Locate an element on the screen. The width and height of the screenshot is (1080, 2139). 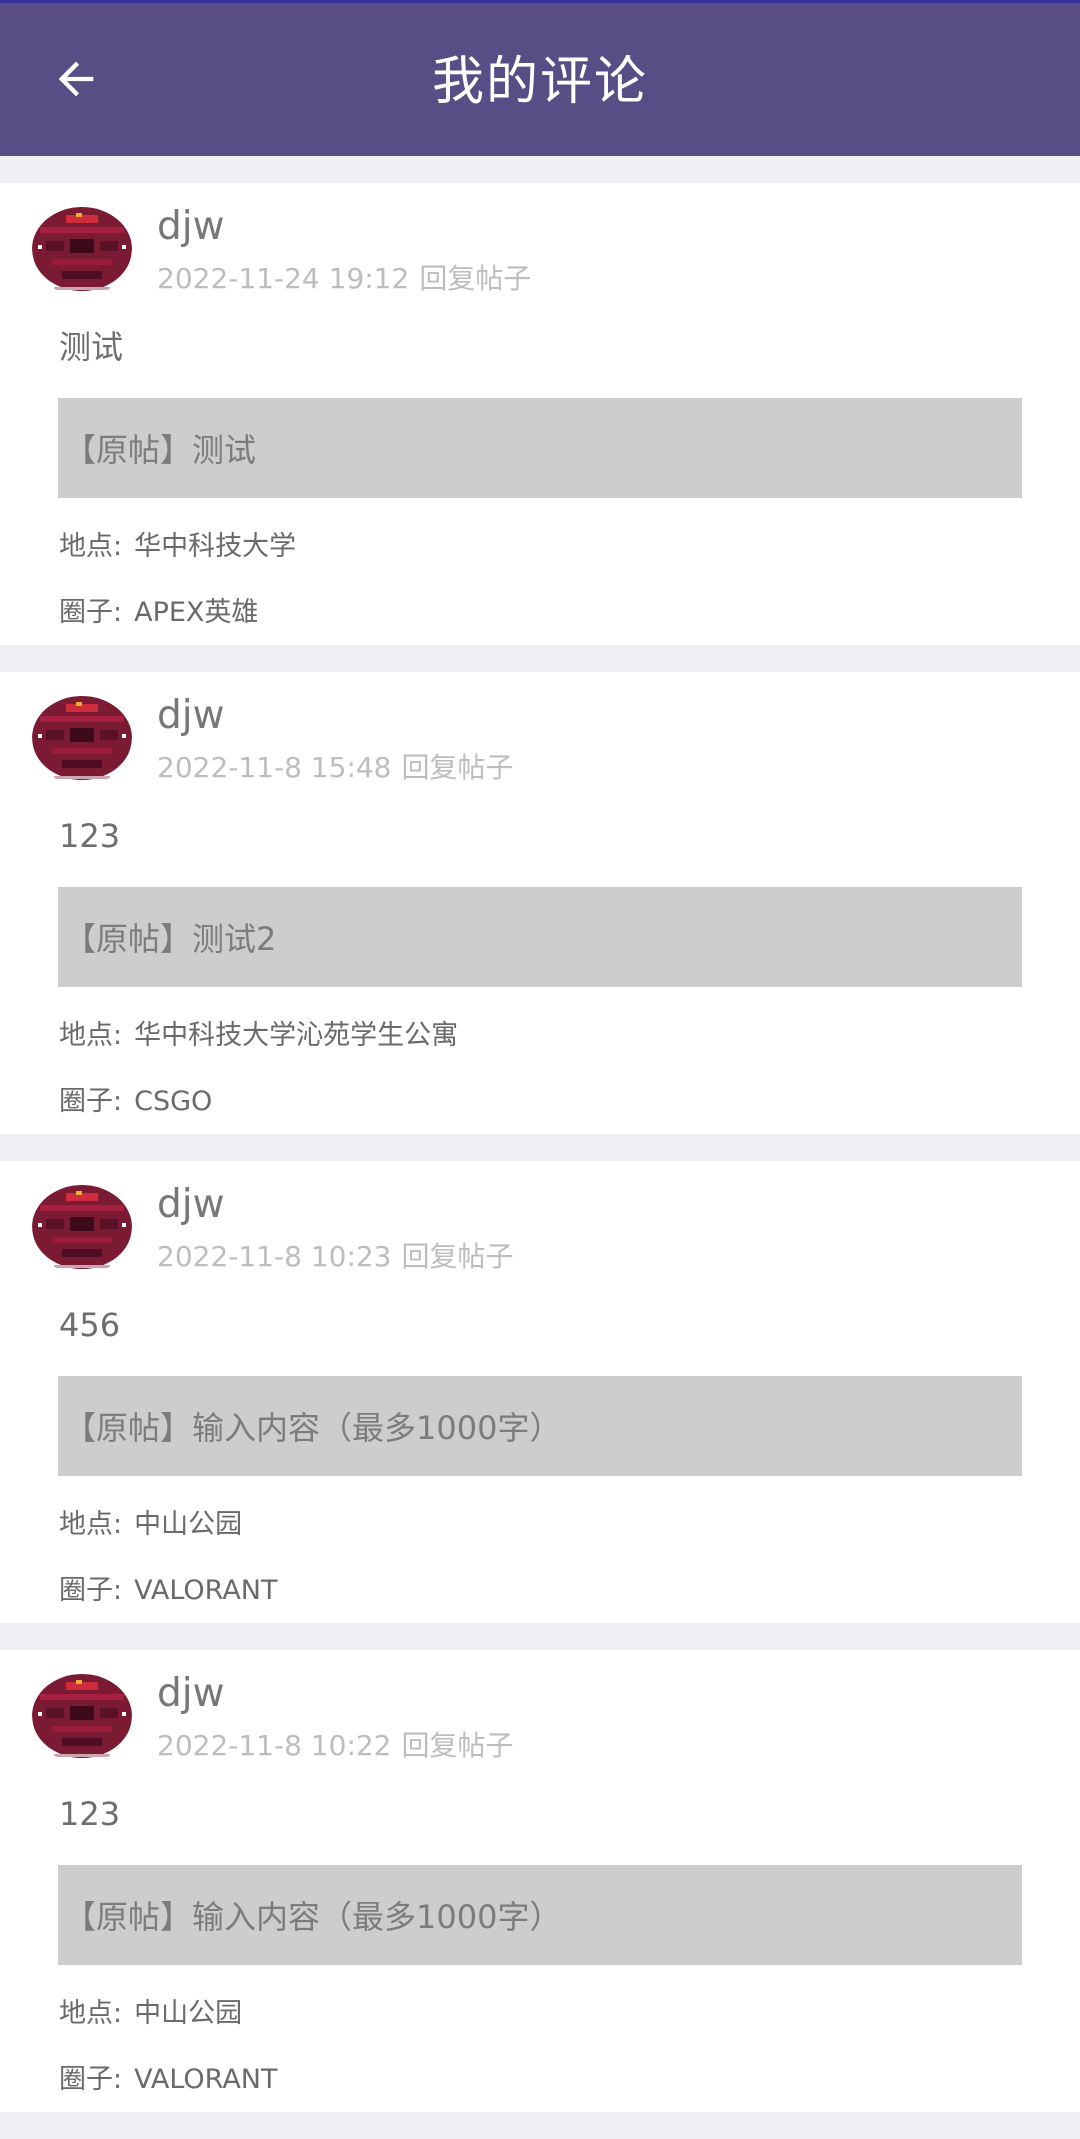
location-value: 华中科技大学沁苑学生公寓 is located at coordinates (296, 1035).